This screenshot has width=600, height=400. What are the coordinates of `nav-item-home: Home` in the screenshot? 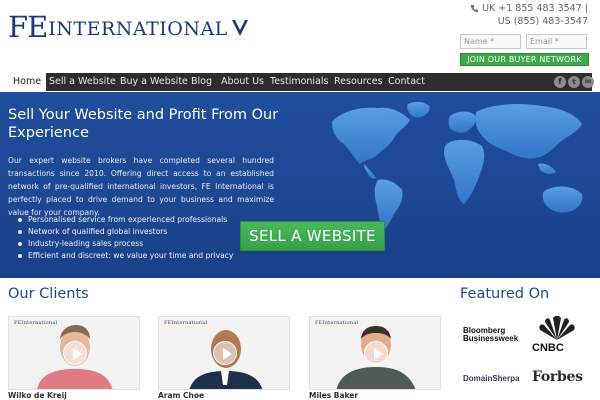 It's located at (27, 82).